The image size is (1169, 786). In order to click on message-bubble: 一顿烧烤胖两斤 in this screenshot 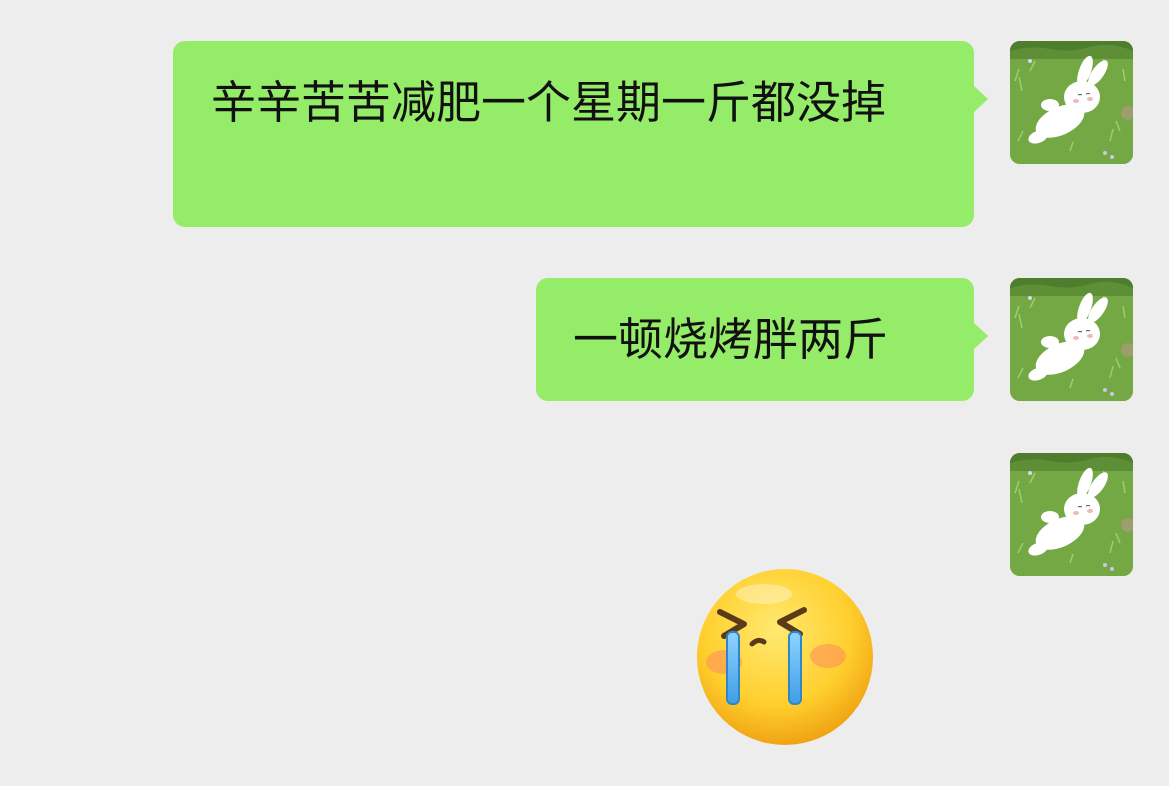, I will do `click(762, 339)`.